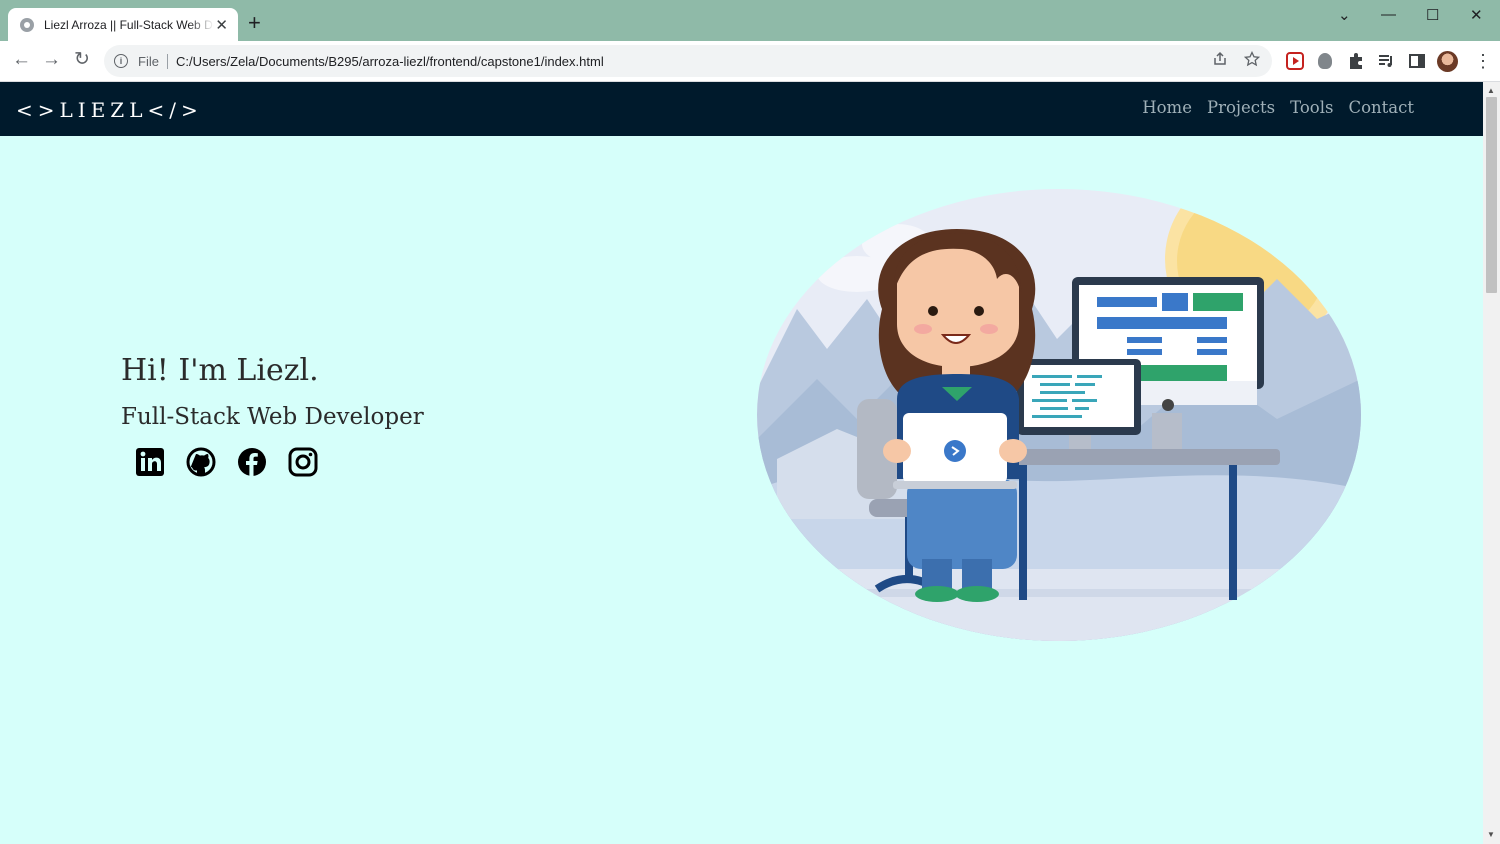 This screenshot has width=1500, height=844. Describe the element at coordinates (254, 23) in the screenshot. I see `new-tab-button: +` at that location.